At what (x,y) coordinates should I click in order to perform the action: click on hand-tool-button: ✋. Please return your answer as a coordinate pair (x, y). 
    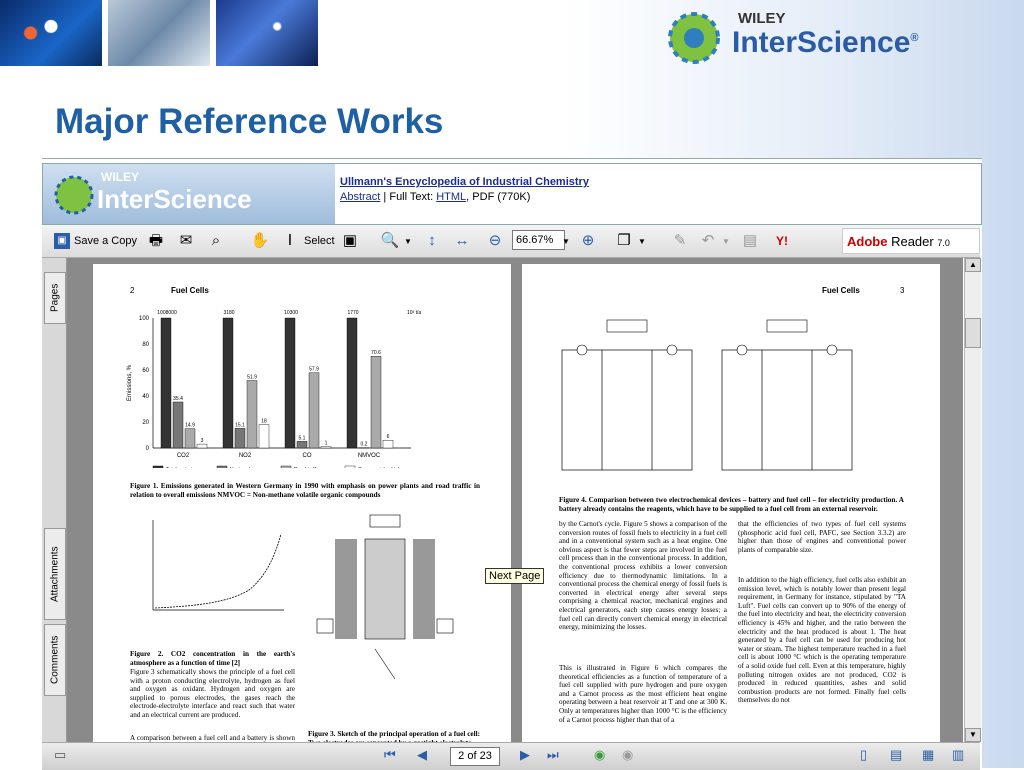
    Looking at the image, I should click on (260, 241).